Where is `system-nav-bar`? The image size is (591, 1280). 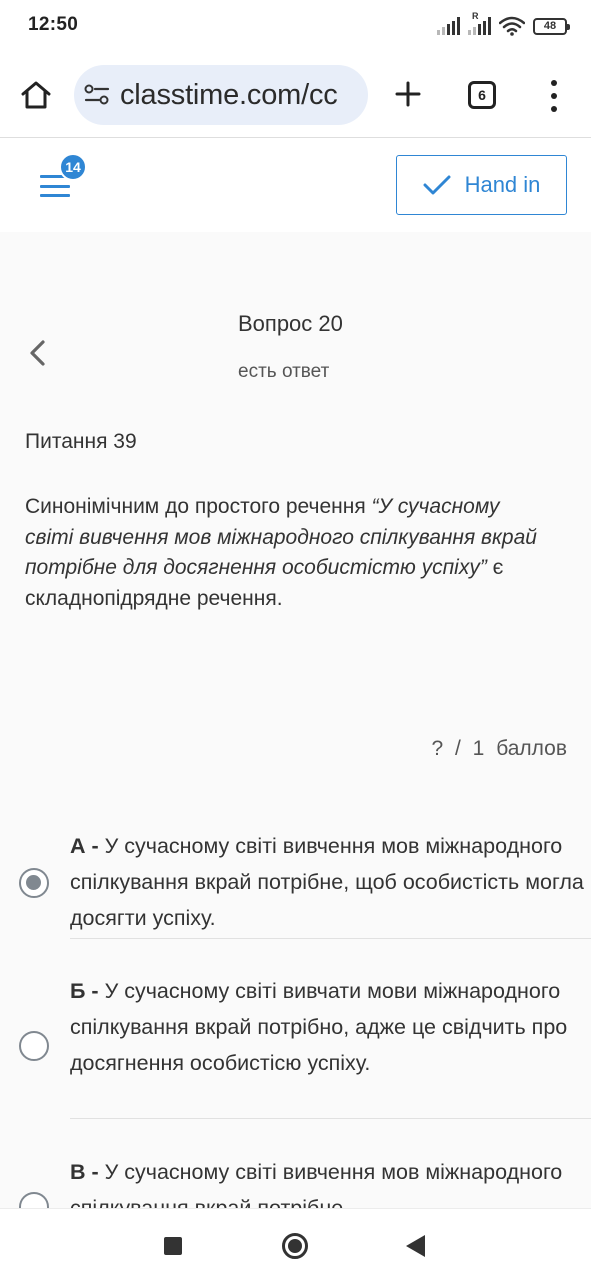 system-nav-bar is located at coordinates (295, 1244).